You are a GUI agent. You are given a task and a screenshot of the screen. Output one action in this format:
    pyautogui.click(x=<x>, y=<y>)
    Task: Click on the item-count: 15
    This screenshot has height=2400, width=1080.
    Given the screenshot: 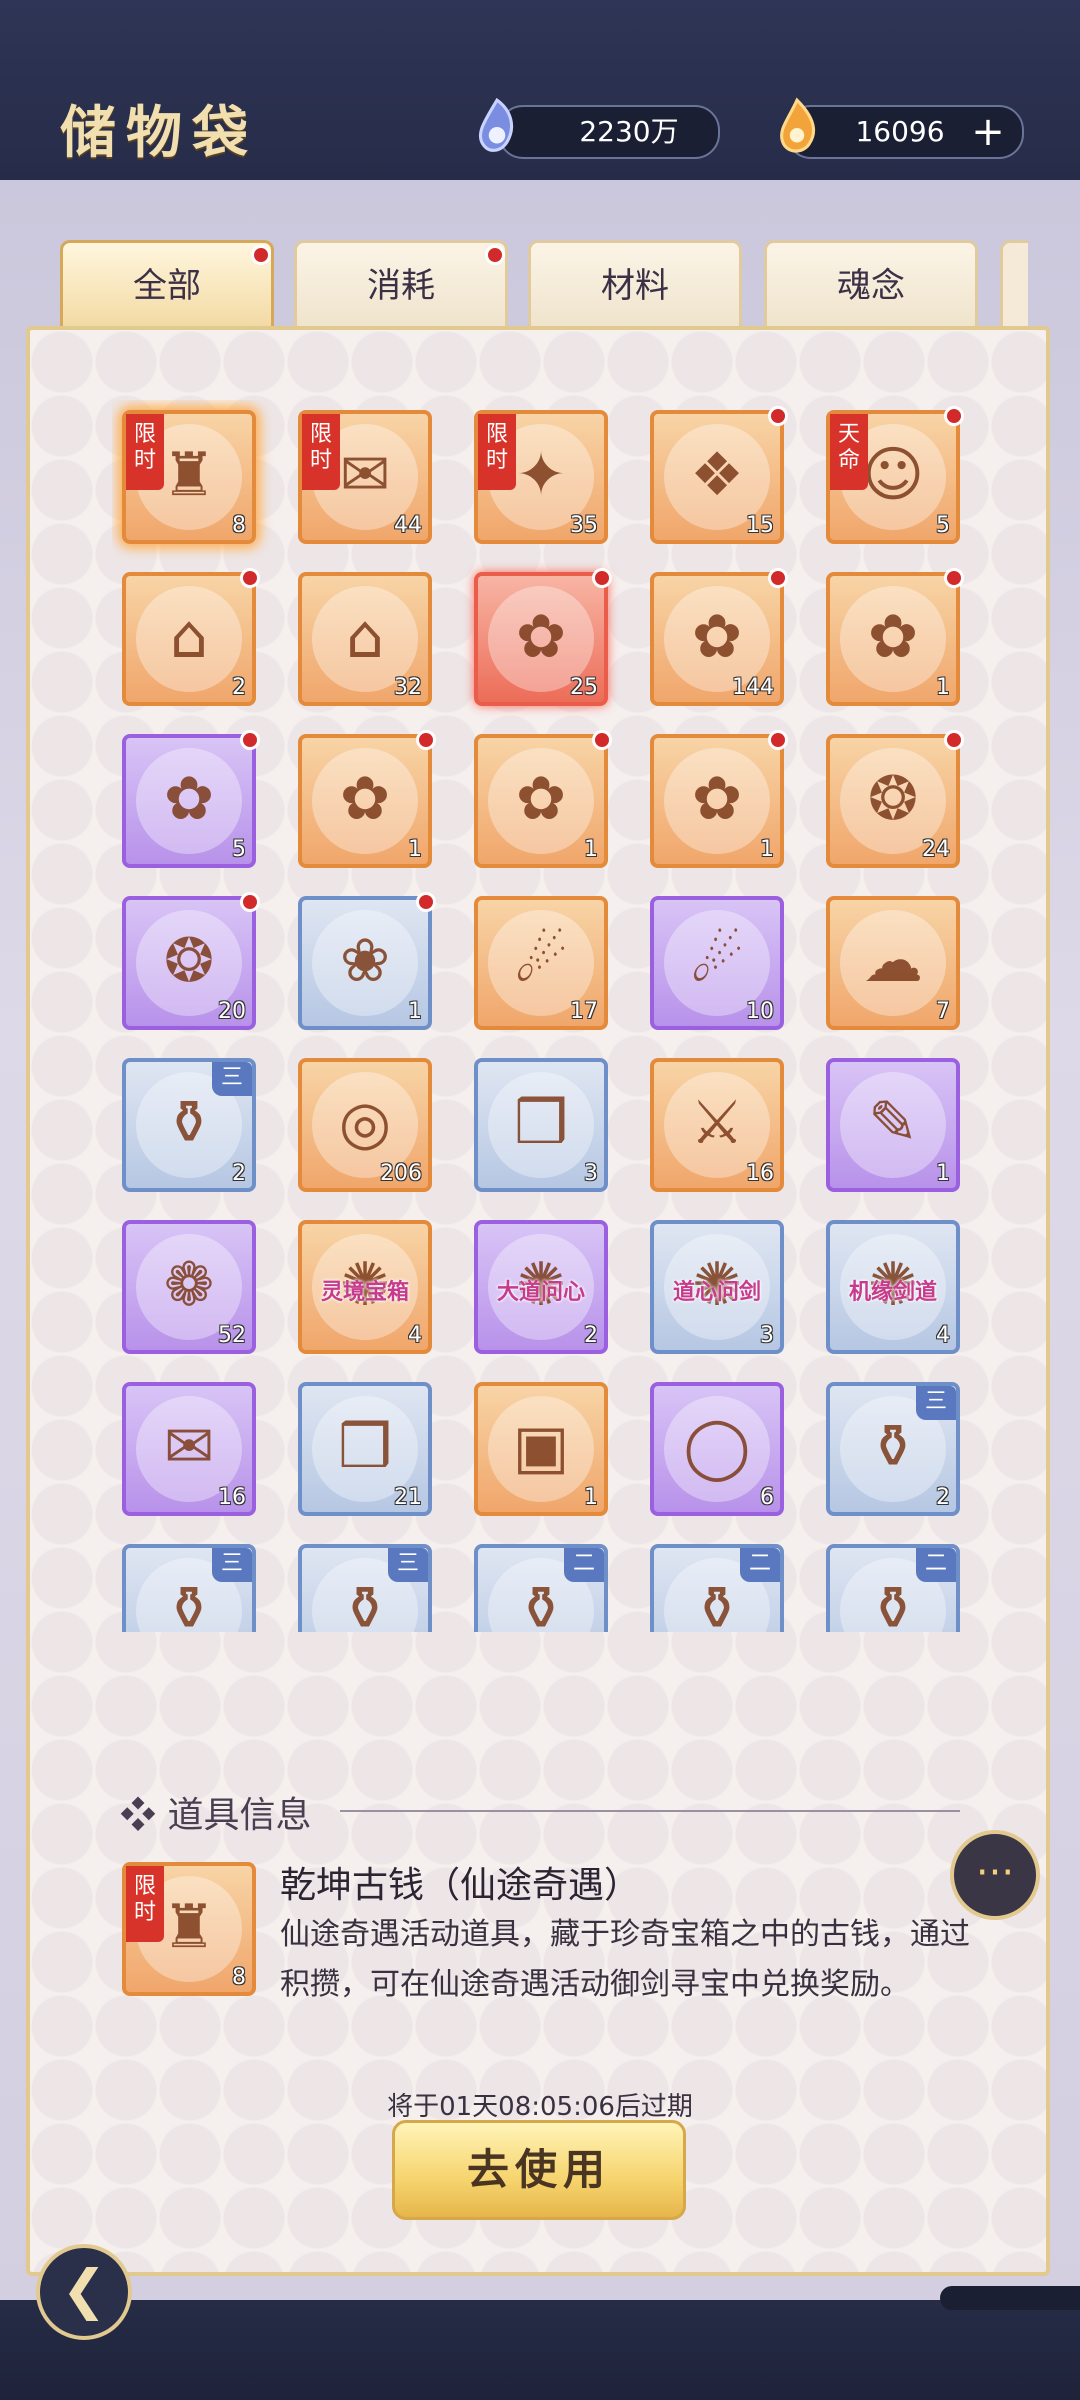 What is the action you would take?
    pyautogui.click(x=760, y=525)
    